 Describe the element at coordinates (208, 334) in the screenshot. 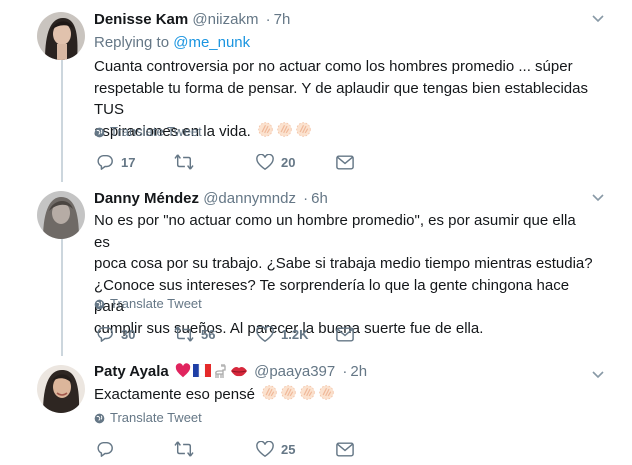

I see `retweet-count: 56` at that location.